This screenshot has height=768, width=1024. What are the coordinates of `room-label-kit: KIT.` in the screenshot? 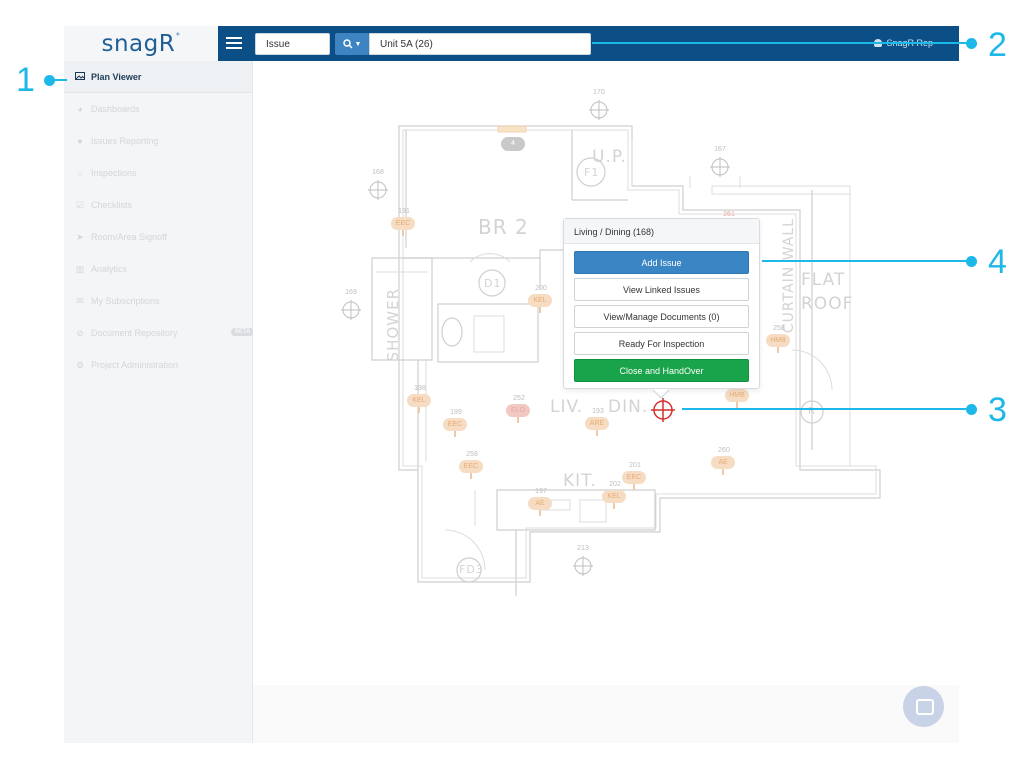 It's located at (580, 481).